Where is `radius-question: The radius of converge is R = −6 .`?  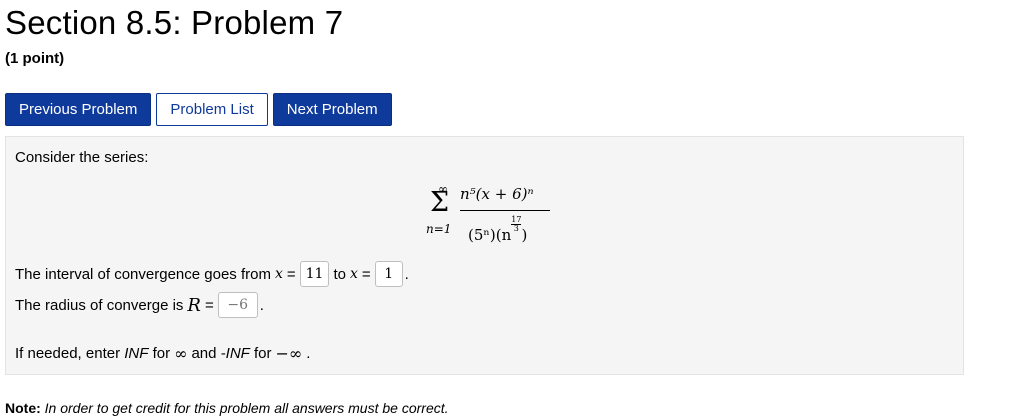
radius-question: The radius of converge is R = −6 . is located at coordinates (139, 305).